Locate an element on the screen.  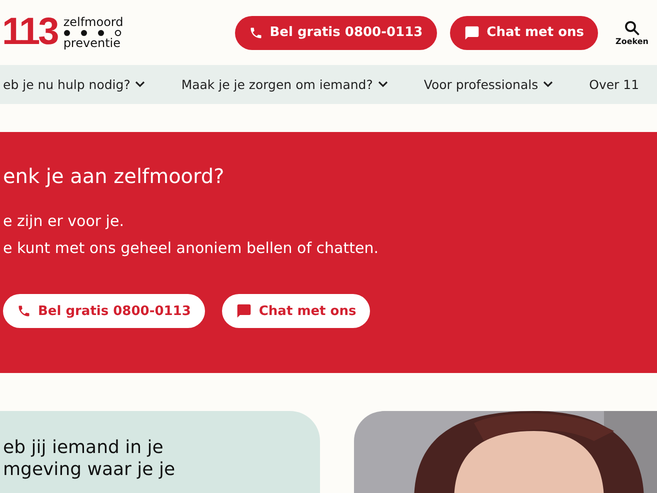
logo-text: zelfmoord is located at coordinates (93, 22).